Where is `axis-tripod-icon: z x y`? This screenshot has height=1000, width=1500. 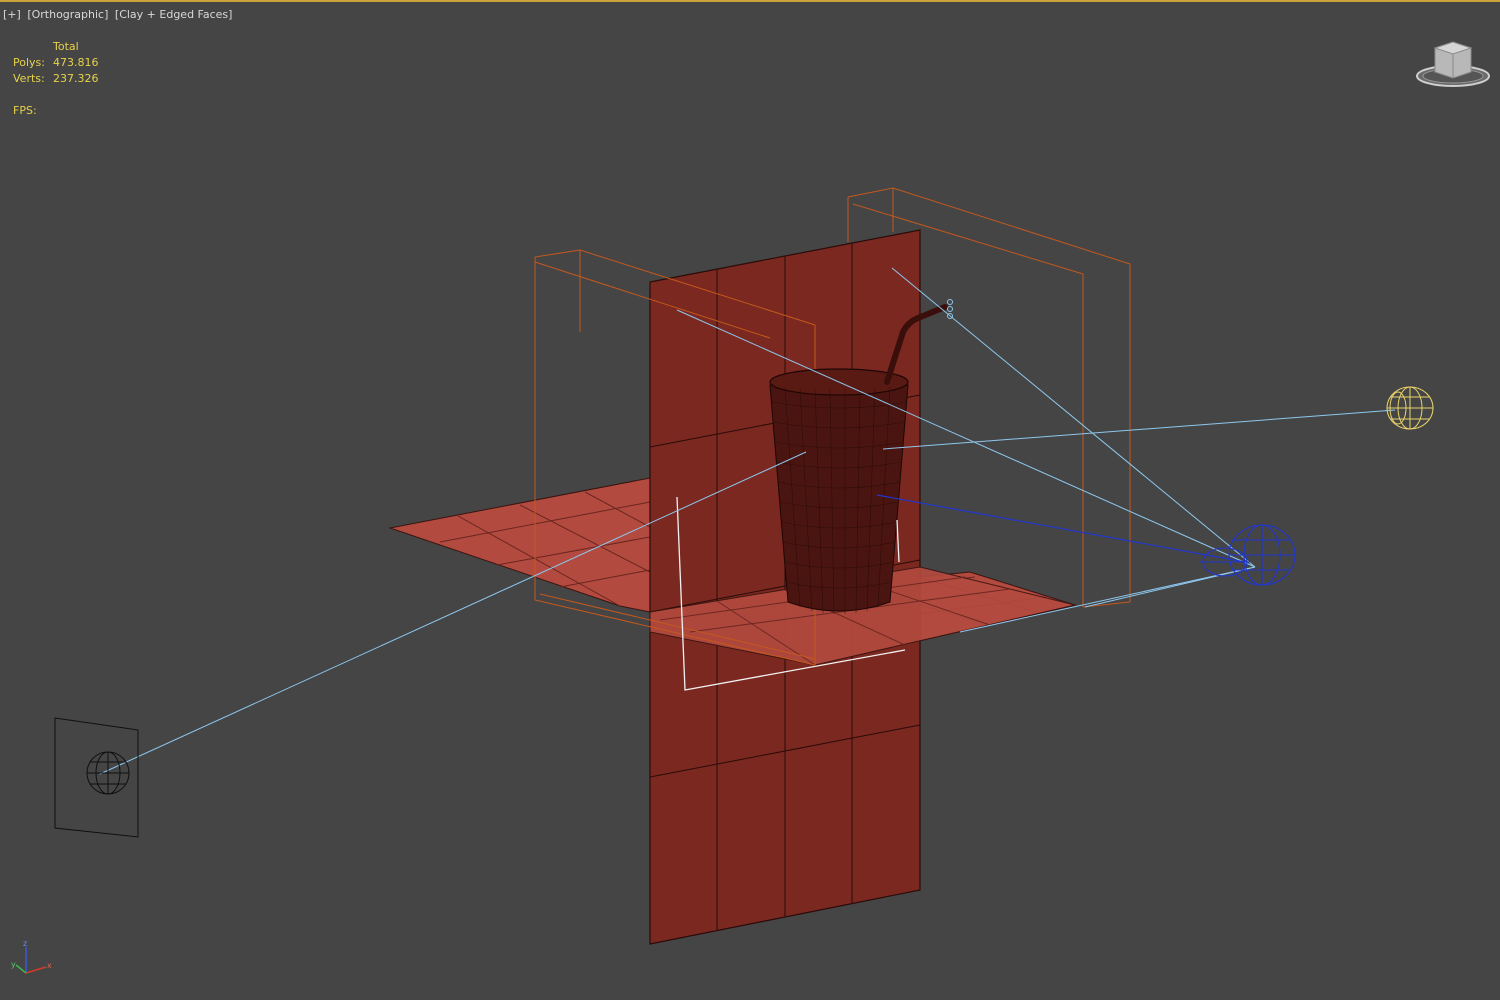 axis-tripod-icon: z x y is located at coordinates (31, 956).